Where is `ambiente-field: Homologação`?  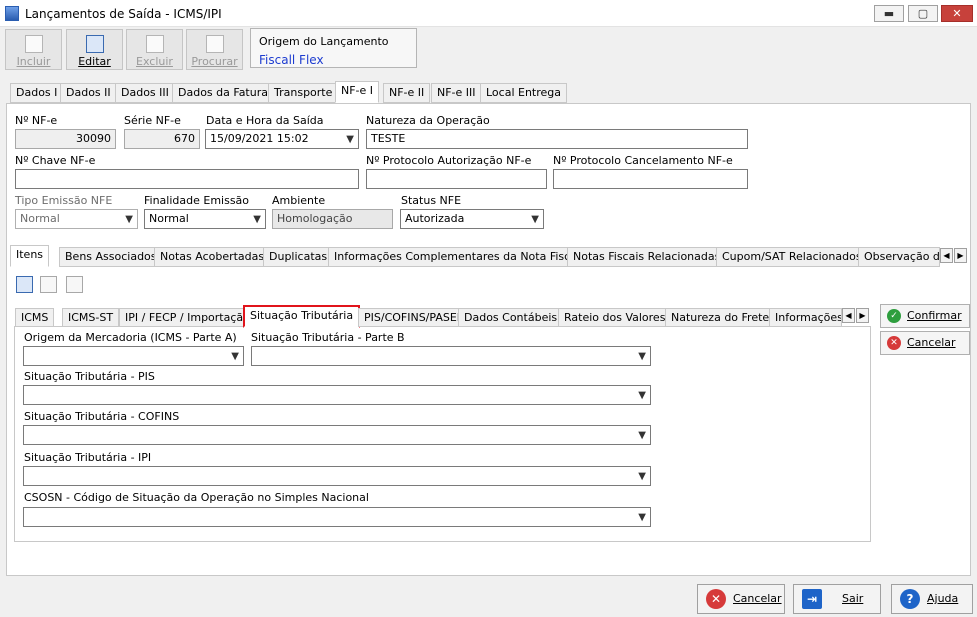
ambiente-field: Homologação is located at coordinates (332, 219).